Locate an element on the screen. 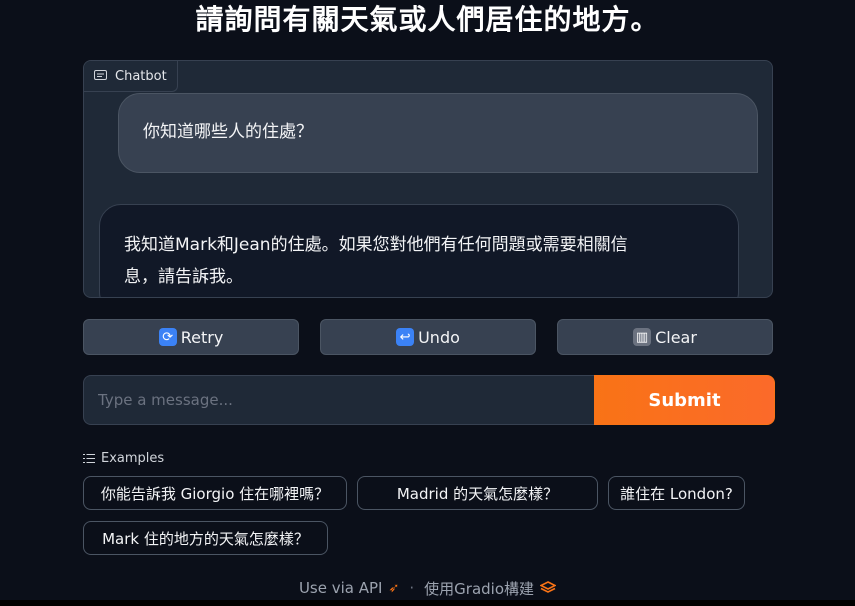 The height and width of the screenshot is (606, 855). chatbot-label: Chatbot is located at coordinates (131, 76).